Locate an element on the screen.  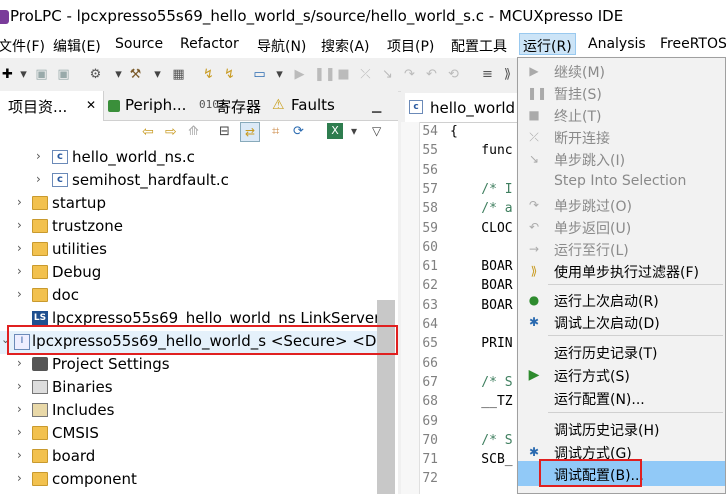
tab-registers: 寄存器 is located at coordinates (238, 106).